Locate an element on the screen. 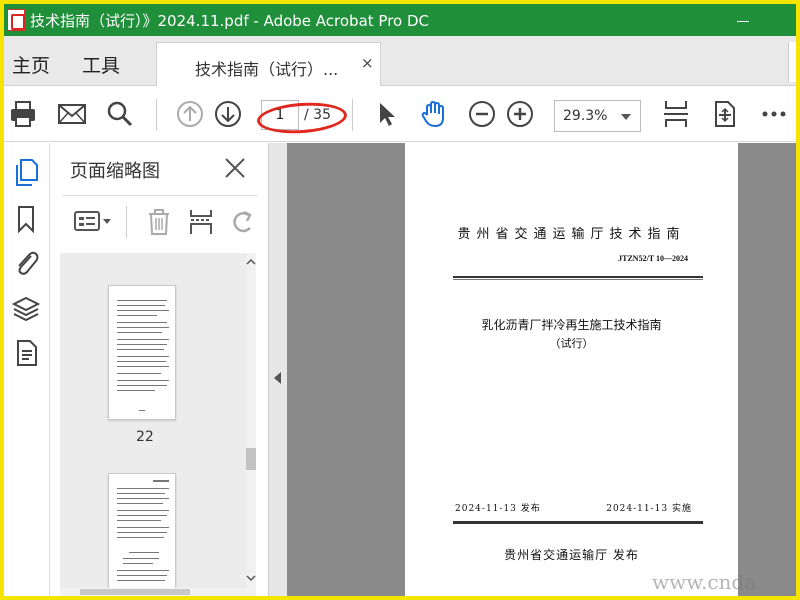  page-display-icon is located at coordinates (724, 114).